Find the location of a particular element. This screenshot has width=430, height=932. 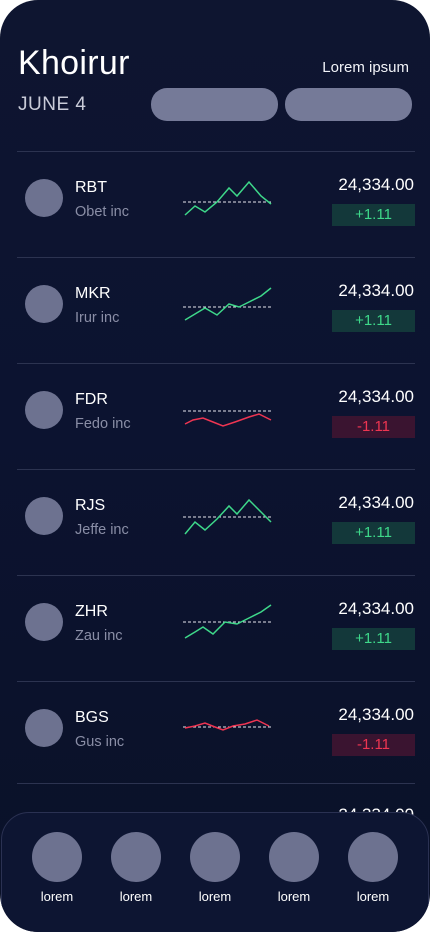

nav-item-3: lorem is located at coordinates (215, 872).